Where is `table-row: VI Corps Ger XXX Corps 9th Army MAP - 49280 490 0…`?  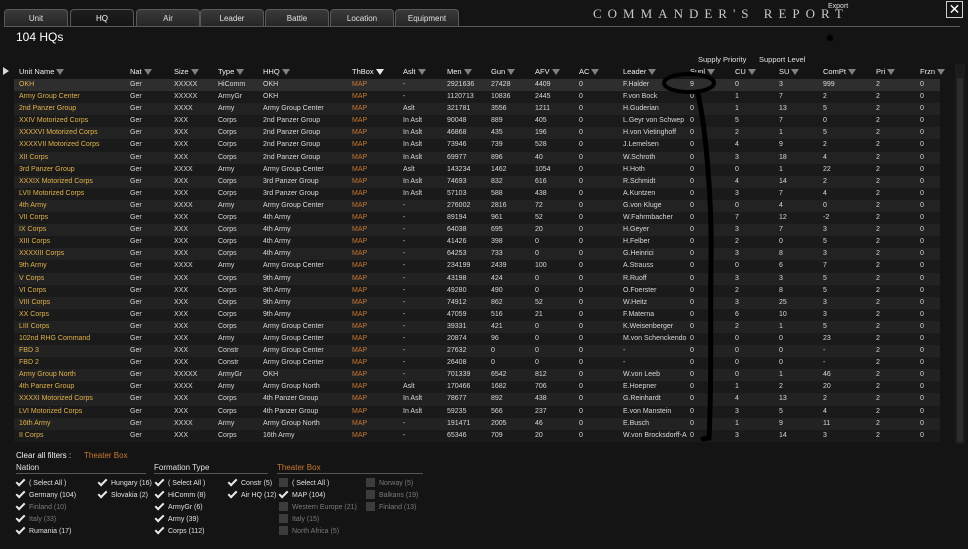
table-row: VI Corps Ger XXX Corps 9th Army MAP - 49280 490 0… is located at coordinates (477, 290).